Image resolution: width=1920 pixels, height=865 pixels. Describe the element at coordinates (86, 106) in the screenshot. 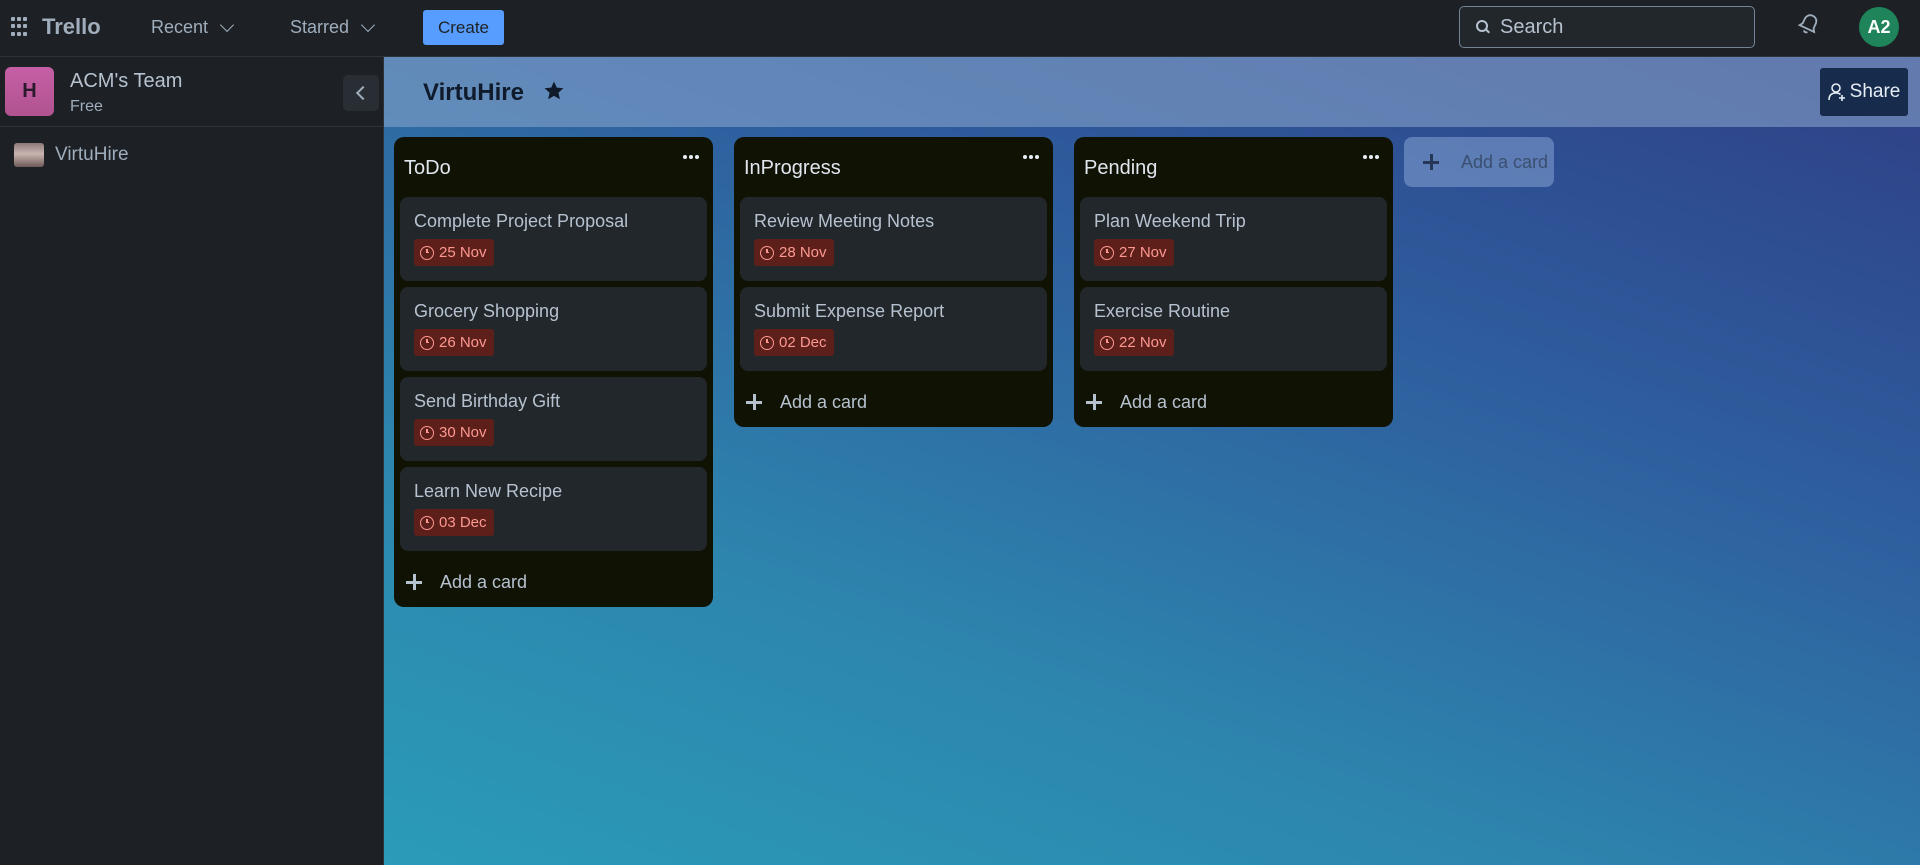

I see `workspace-plan: Free` at that location.